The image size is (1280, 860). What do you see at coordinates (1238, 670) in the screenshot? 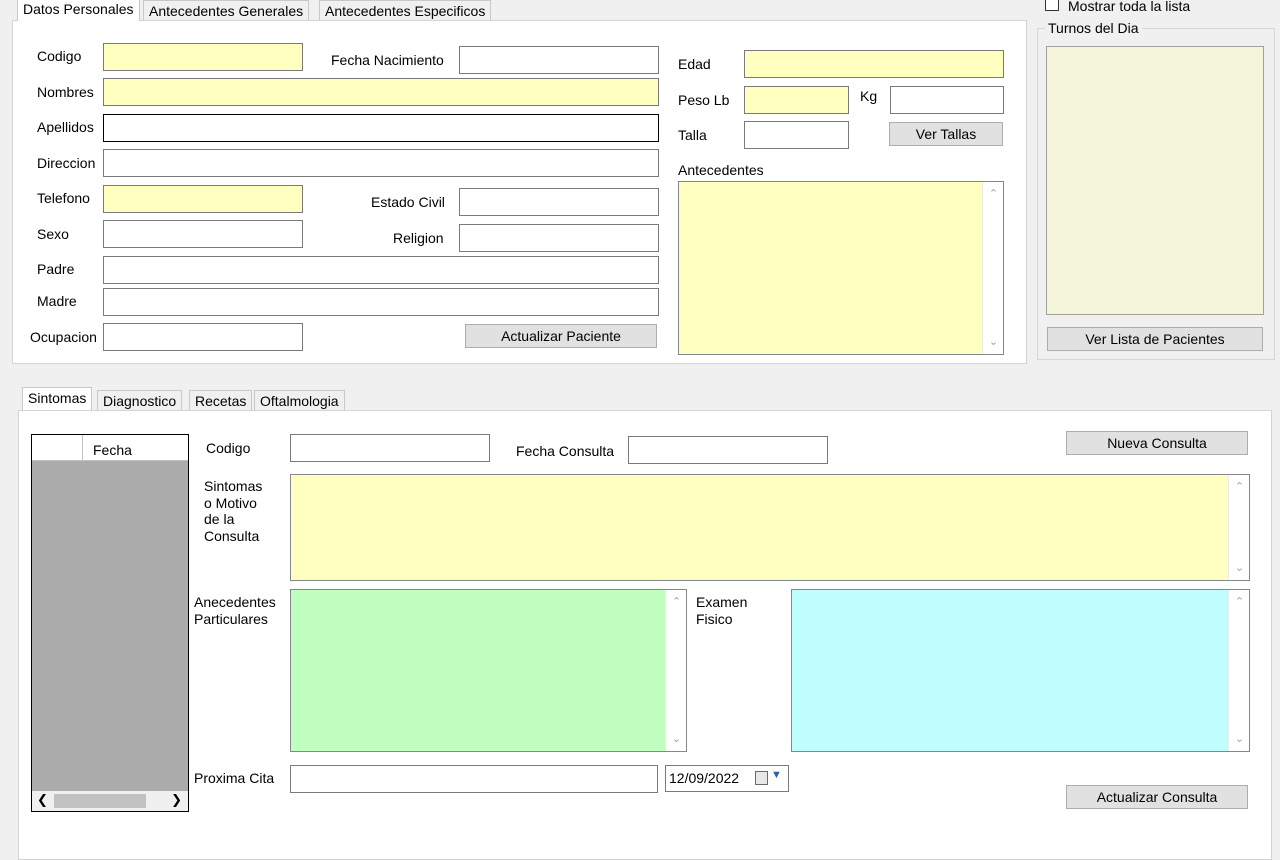
I see `examen-scrollbar: ⌃ ⌄` at bounding box center [1238, 670].